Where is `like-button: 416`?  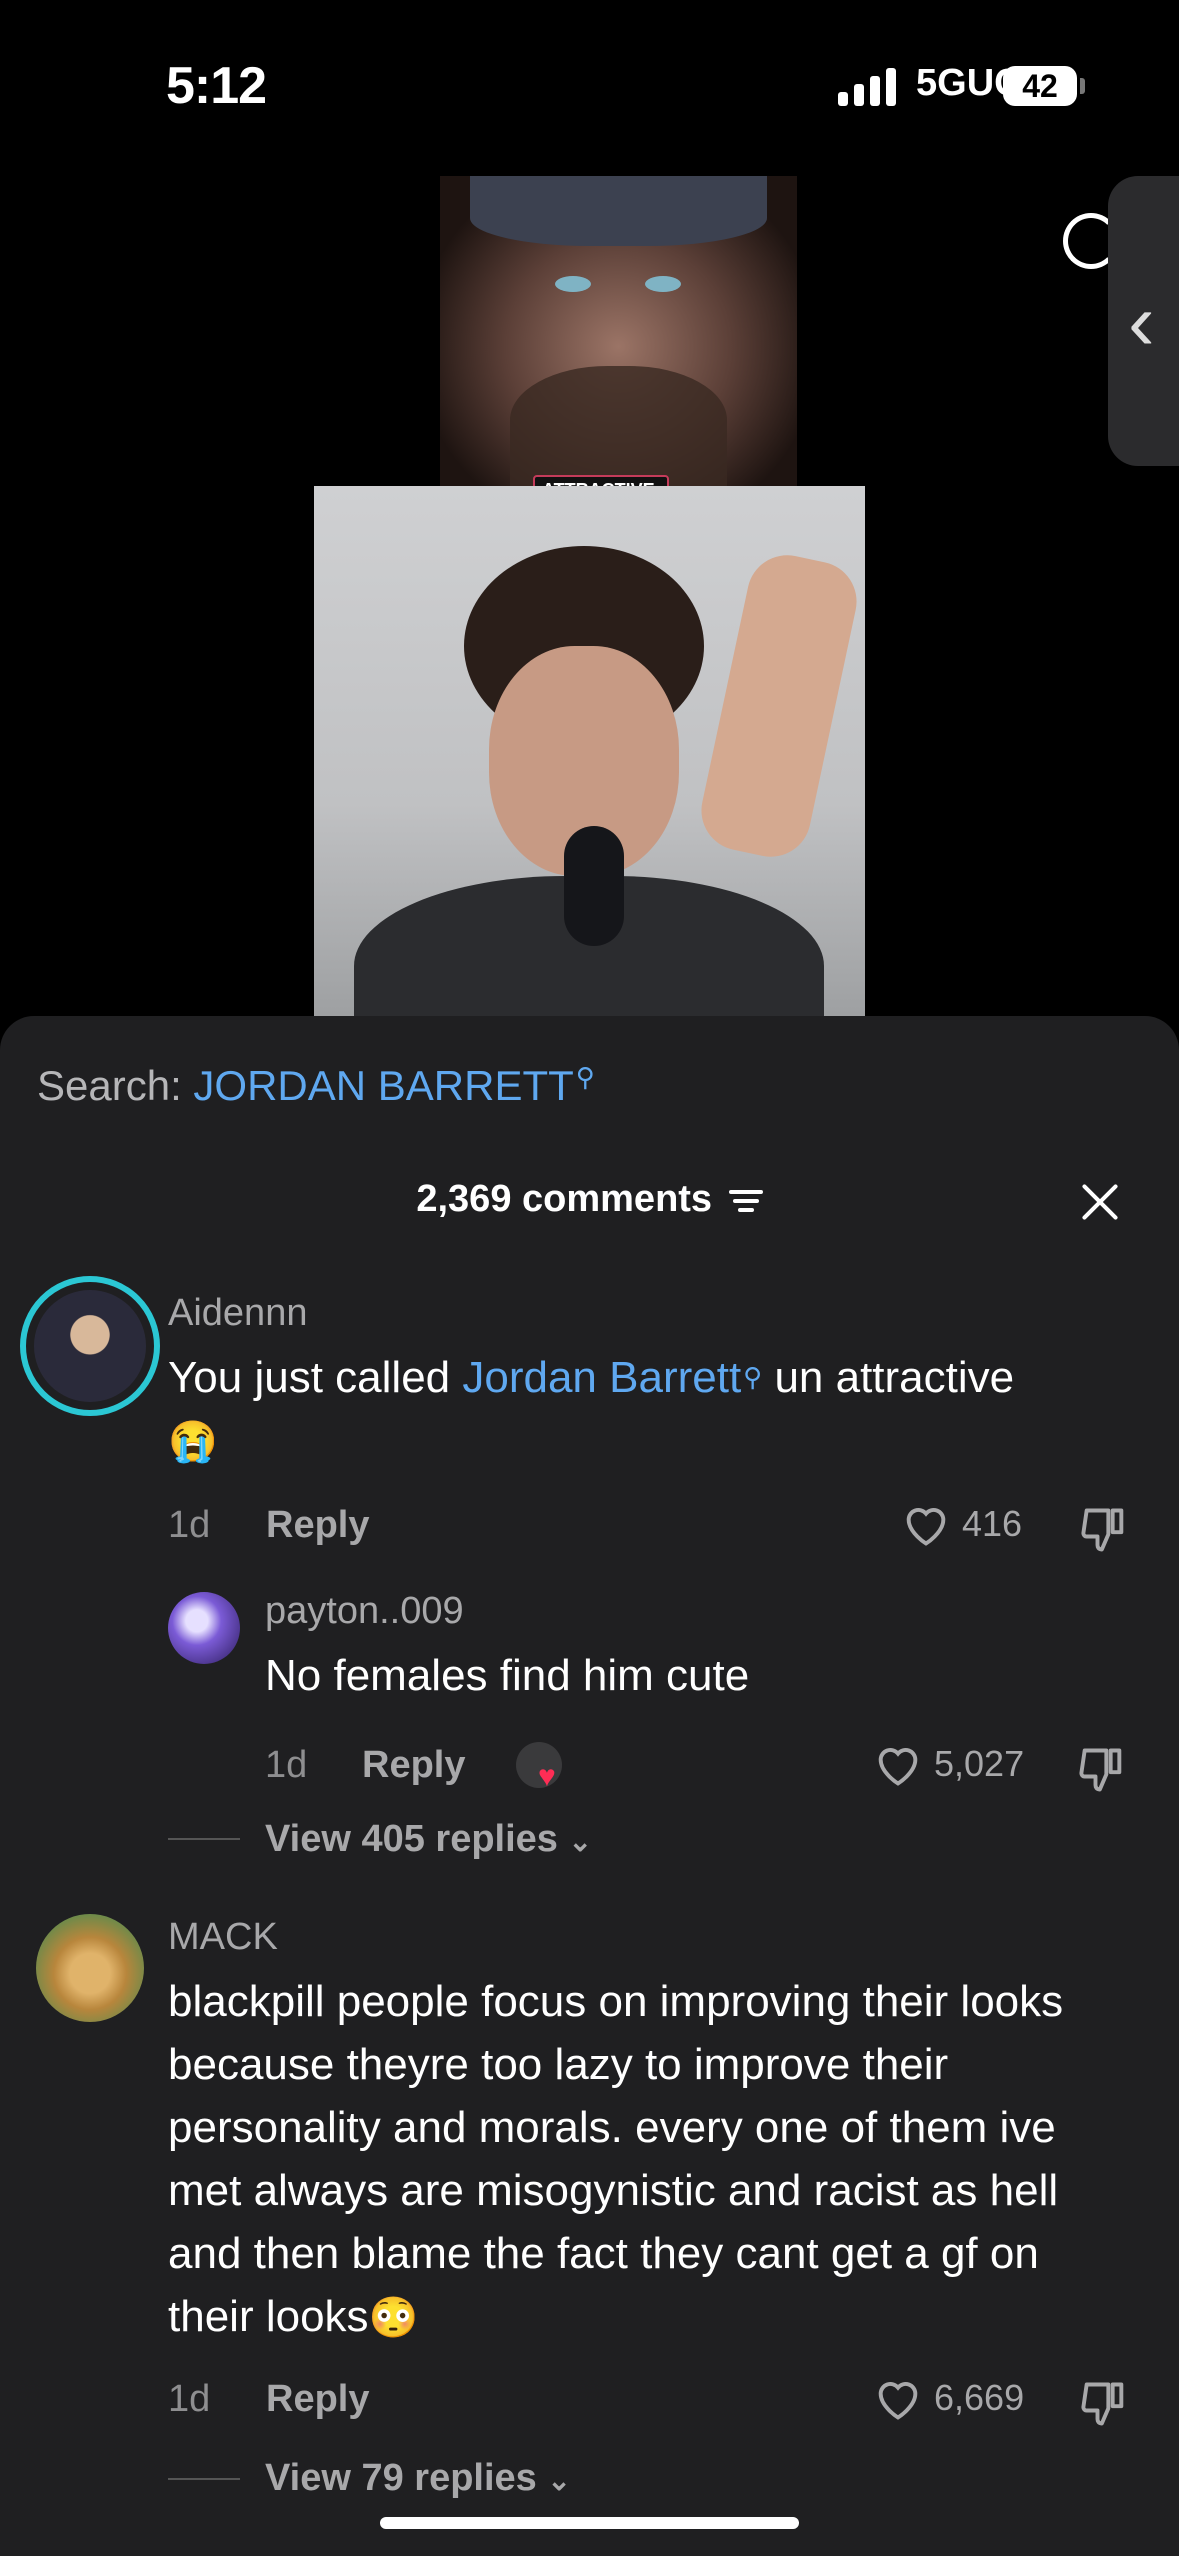
like-button: 416 is located at coordinates (961, 1524).